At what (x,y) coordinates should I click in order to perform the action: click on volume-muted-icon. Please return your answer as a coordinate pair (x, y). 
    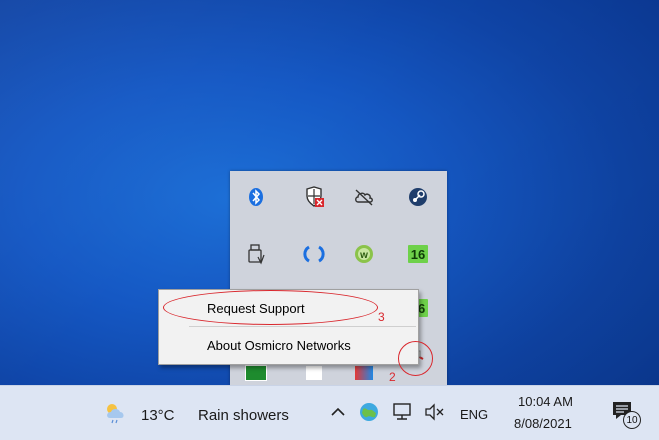
    Looking at the image, I should click on (435, 414).